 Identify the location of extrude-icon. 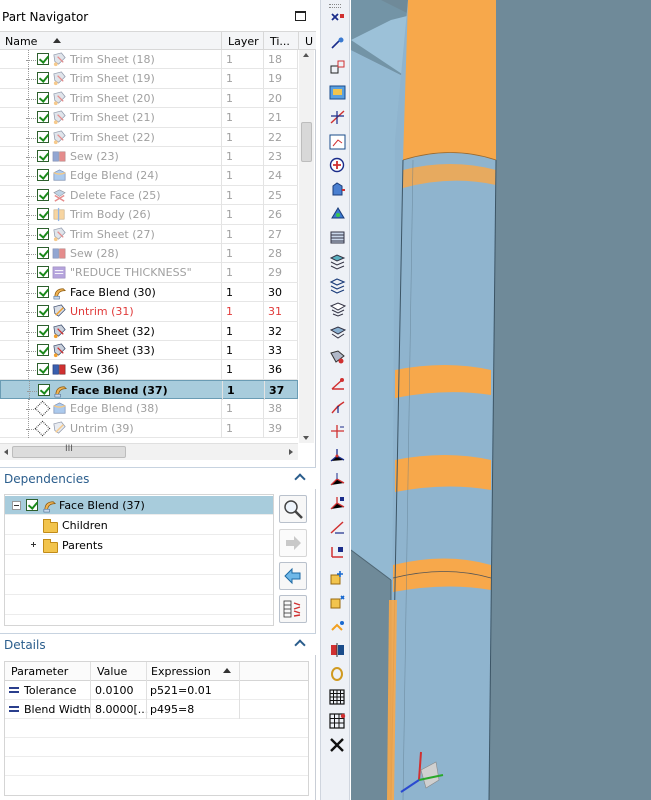
(338, 189).